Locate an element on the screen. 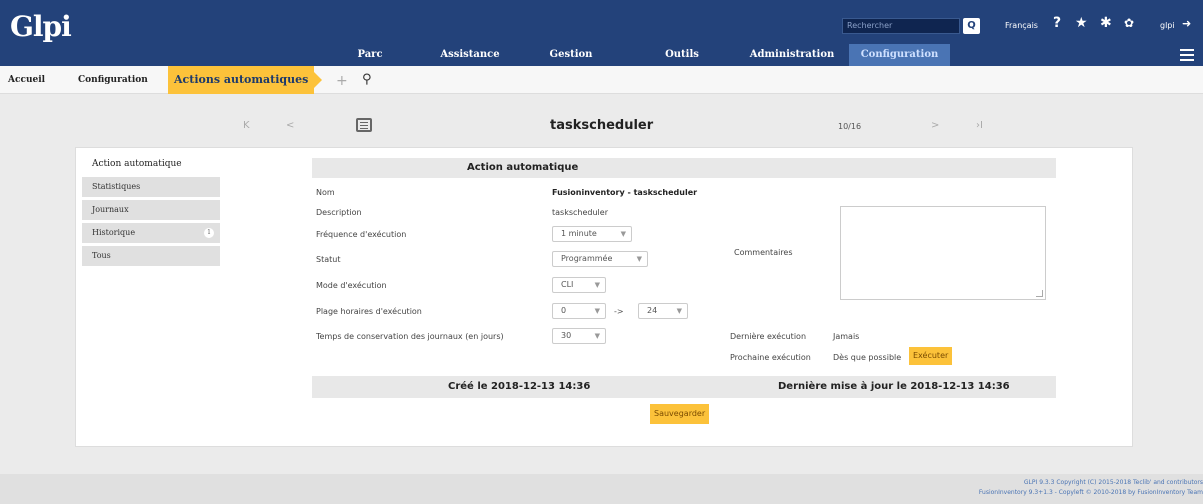 Image resolution: width=1203 pixels, height=504 pixels. status-label: Statut is located at coordinates (328, 259).